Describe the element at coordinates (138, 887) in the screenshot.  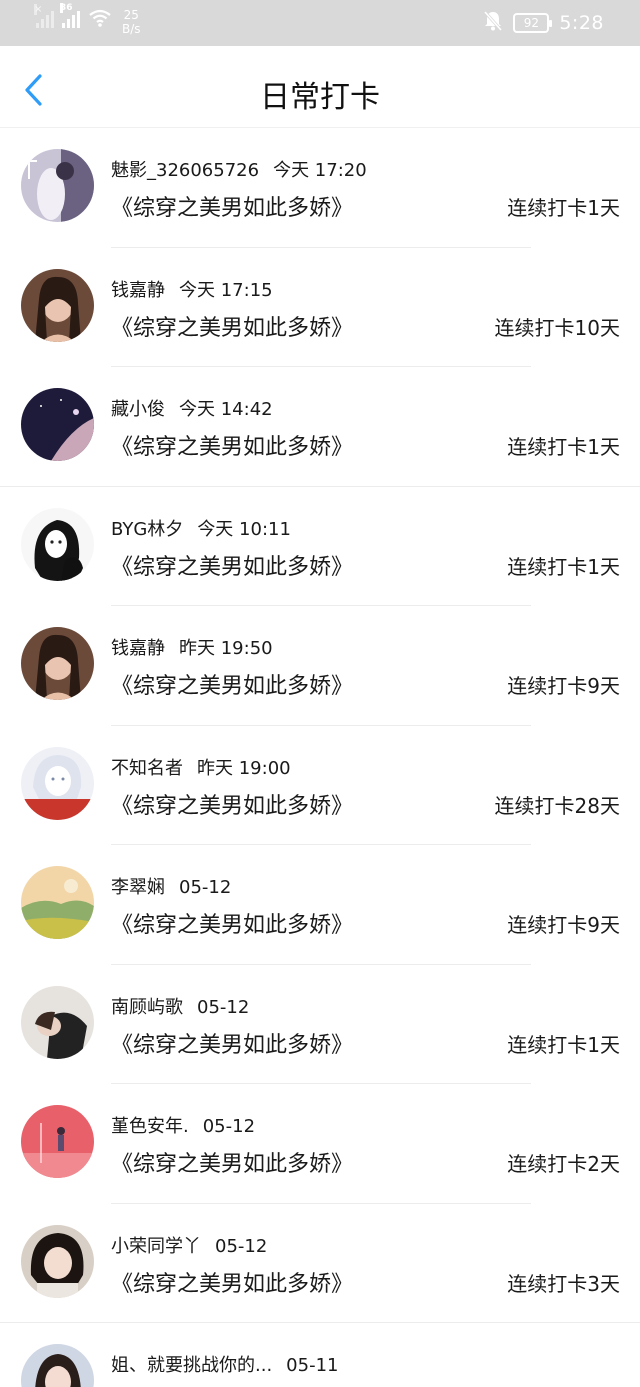
I see `user-name: 李翠娴` at that location.